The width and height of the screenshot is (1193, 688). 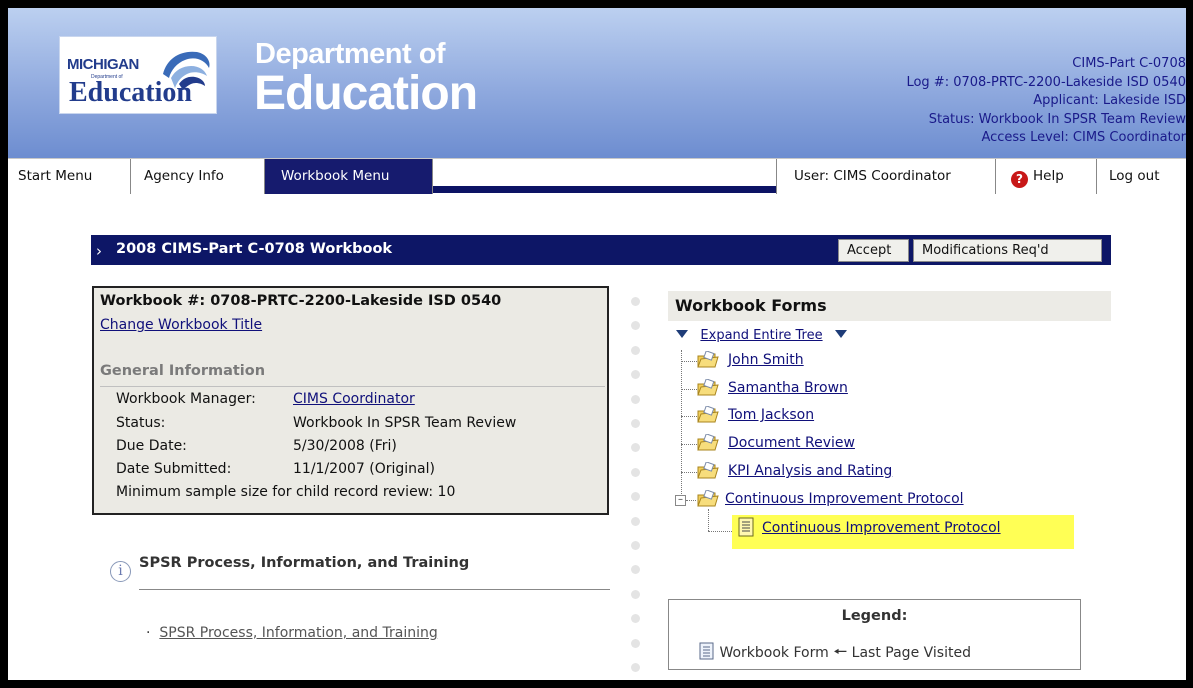 What do you see at coordinates (304, 563) in the screenshot?
I see `spsr-section-title: SPSR Process, Information, and Training` at bounding box center [304, 563].